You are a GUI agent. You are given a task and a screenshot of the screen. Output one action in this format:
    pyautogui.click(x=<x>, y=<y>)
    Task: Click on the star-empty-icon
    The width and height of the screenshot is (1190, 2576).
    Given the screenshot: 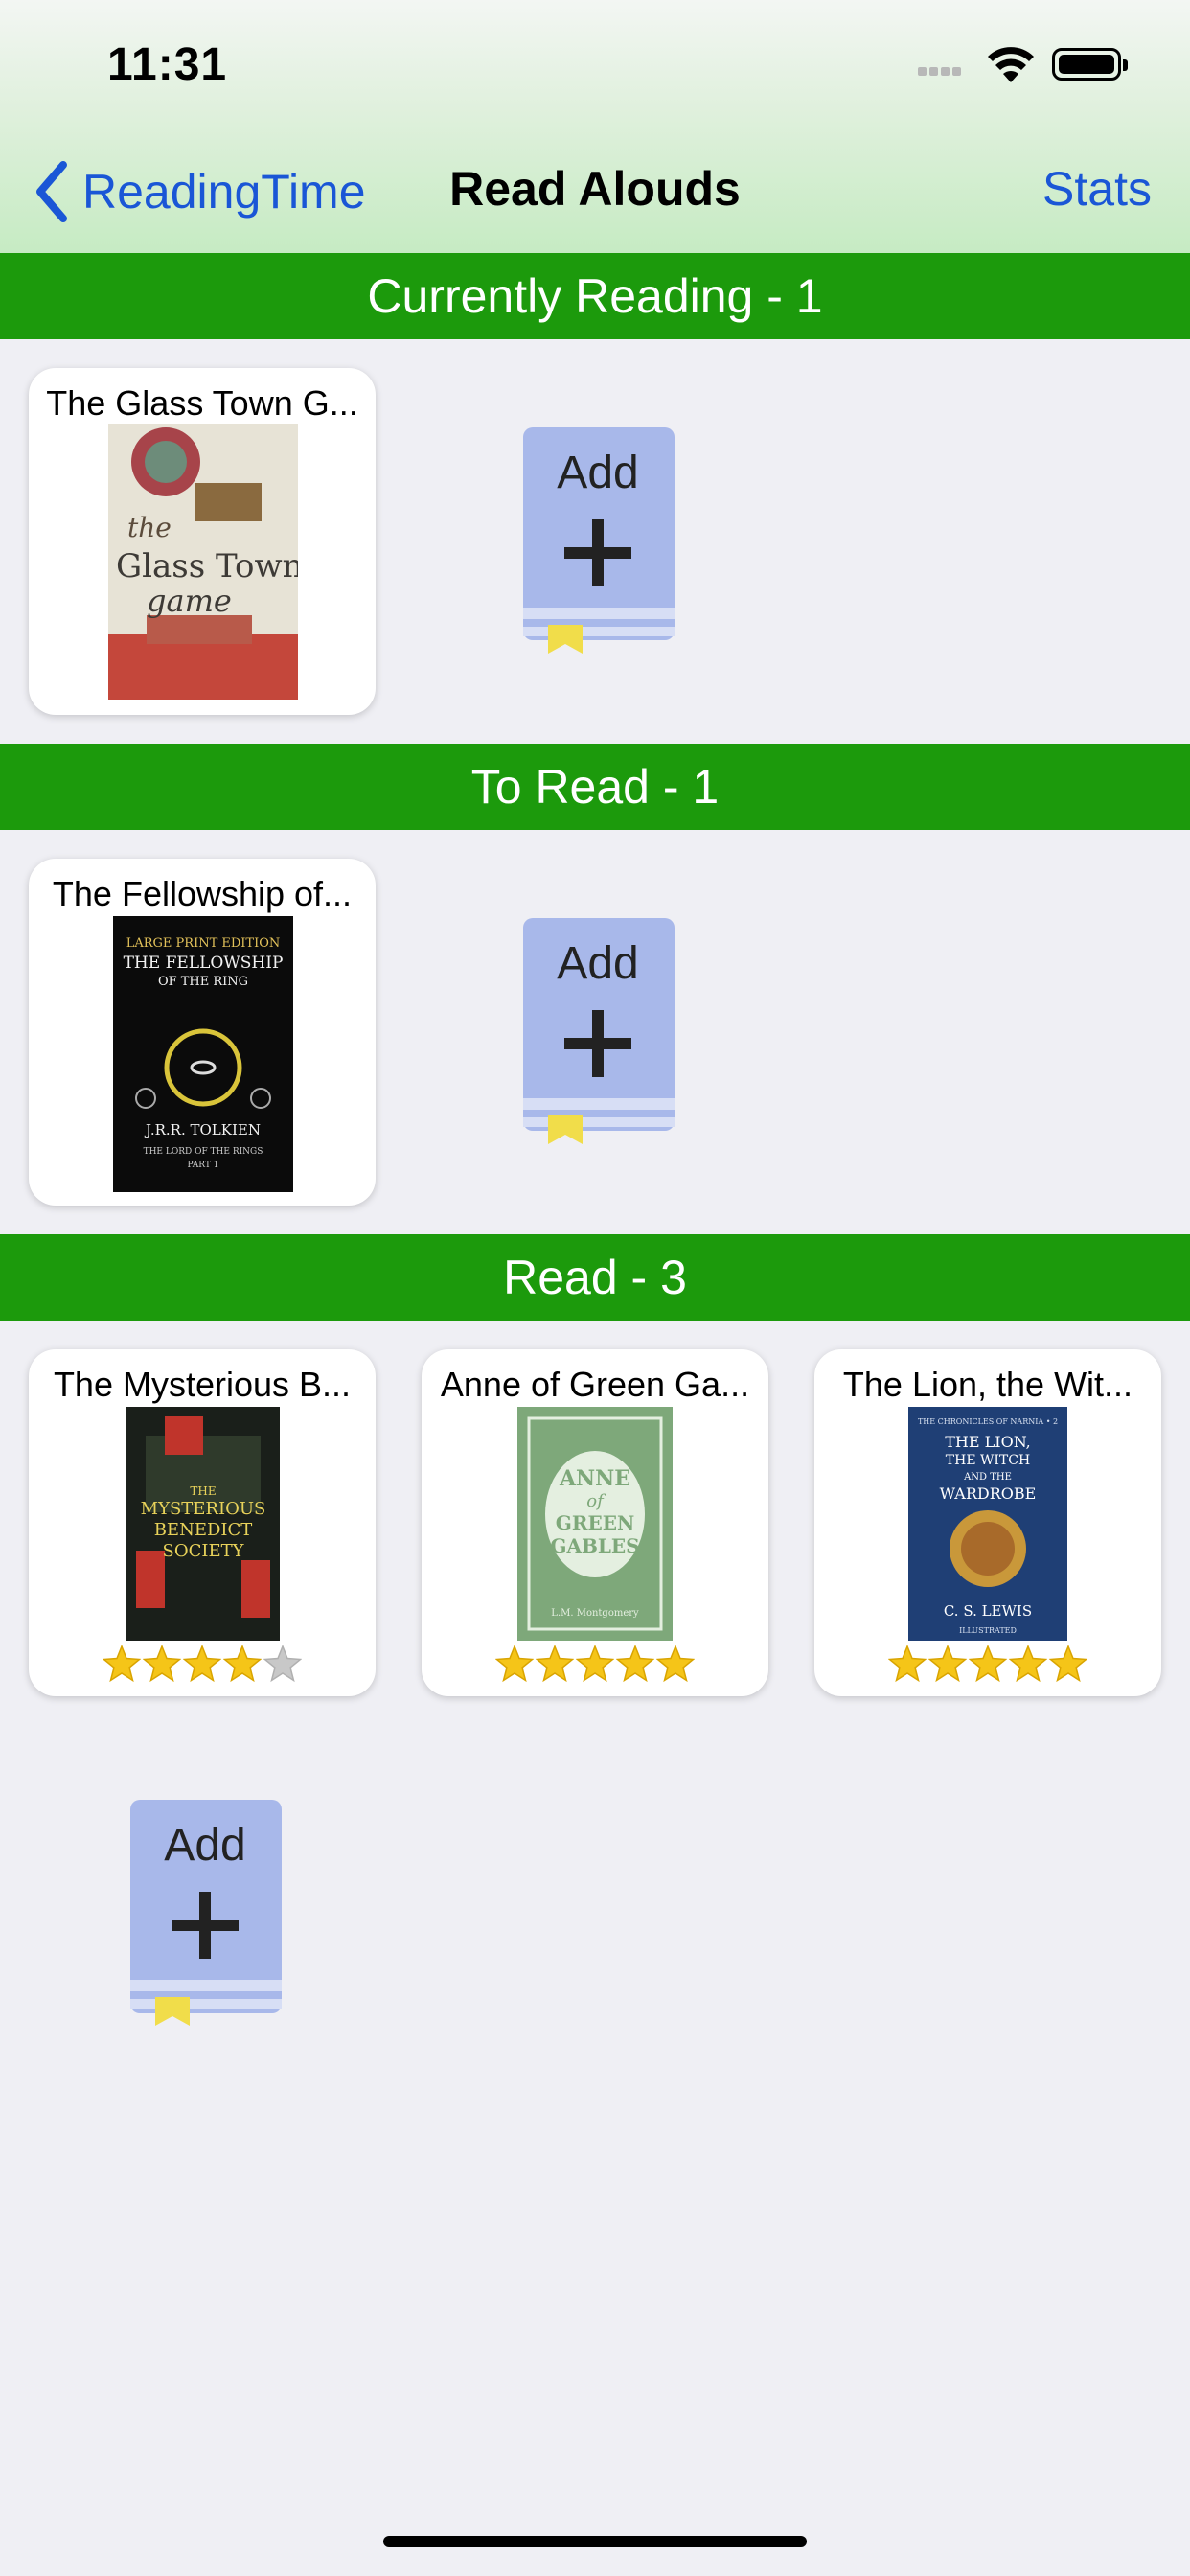 What is the action you would take?
    pyautogui.click(x=282, y=1663)
    